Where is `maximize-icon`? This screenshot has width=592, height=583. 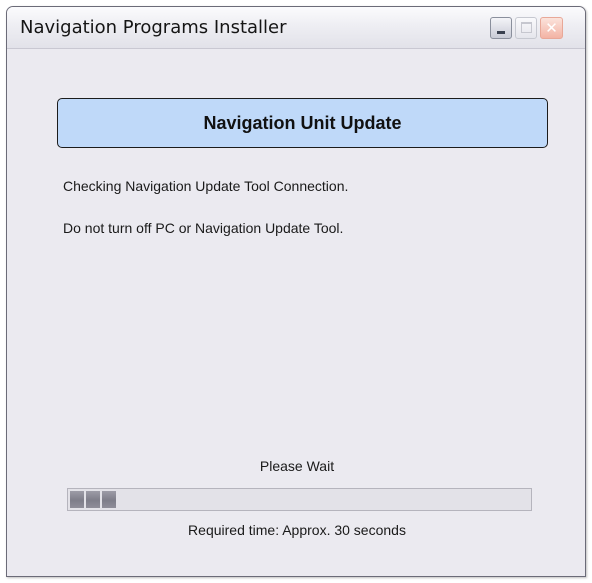 maximize-icon is located at coordinates (526, 27).